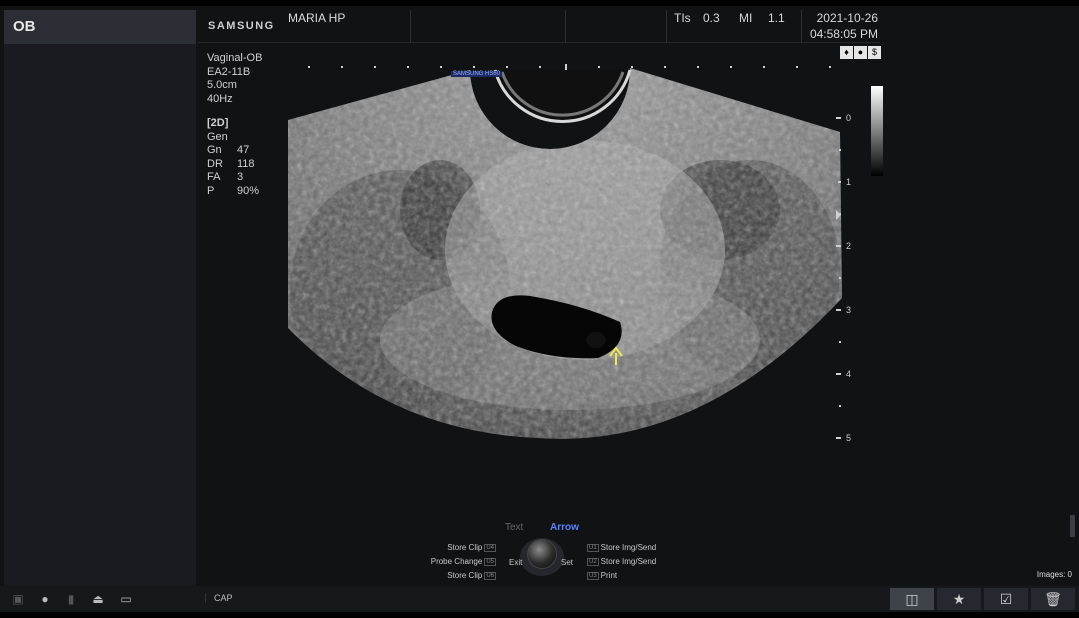  What do you see at coordinates (849, 182) in the screenshot?
I see `depth-label: 1` at bounding box center [849, 182].